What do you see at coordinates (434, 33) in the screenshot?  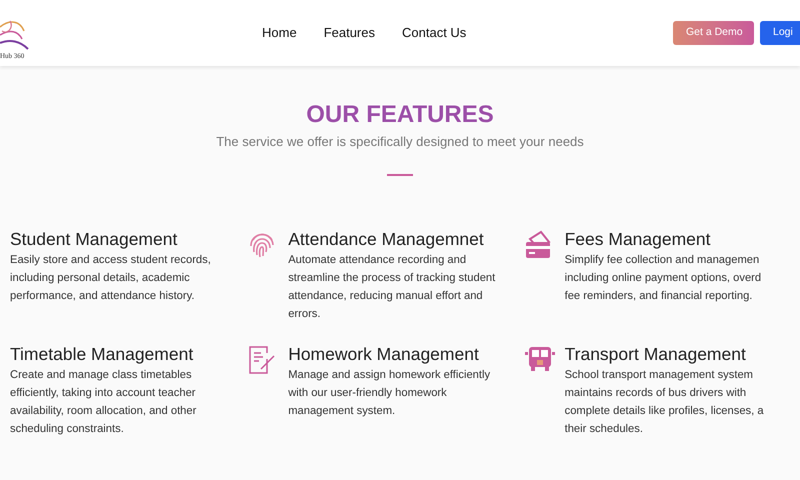 I see `nav-link: Contact Us` at bounding box center [434, 33].